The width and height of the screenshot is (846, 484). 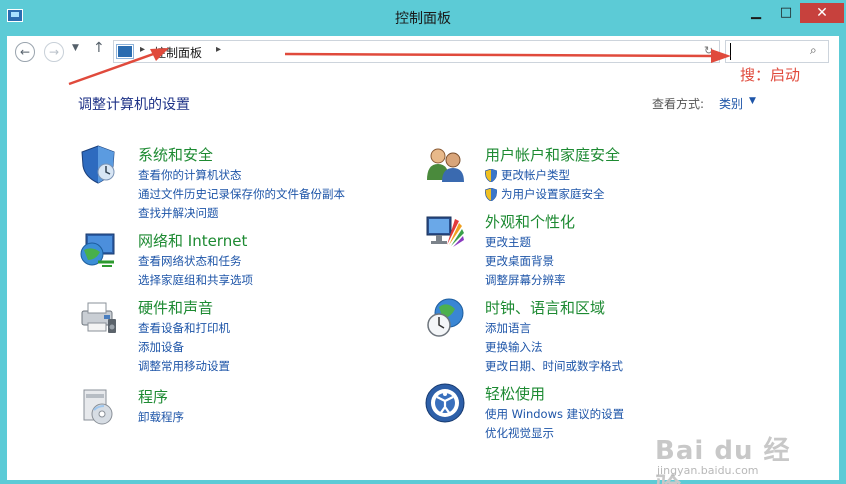 What do you see at coordinates (195, 280) in the screenshot?
I see `link-homegroup-sharing: 选择家庭组和共享选项` at bounding box center [195, 280].